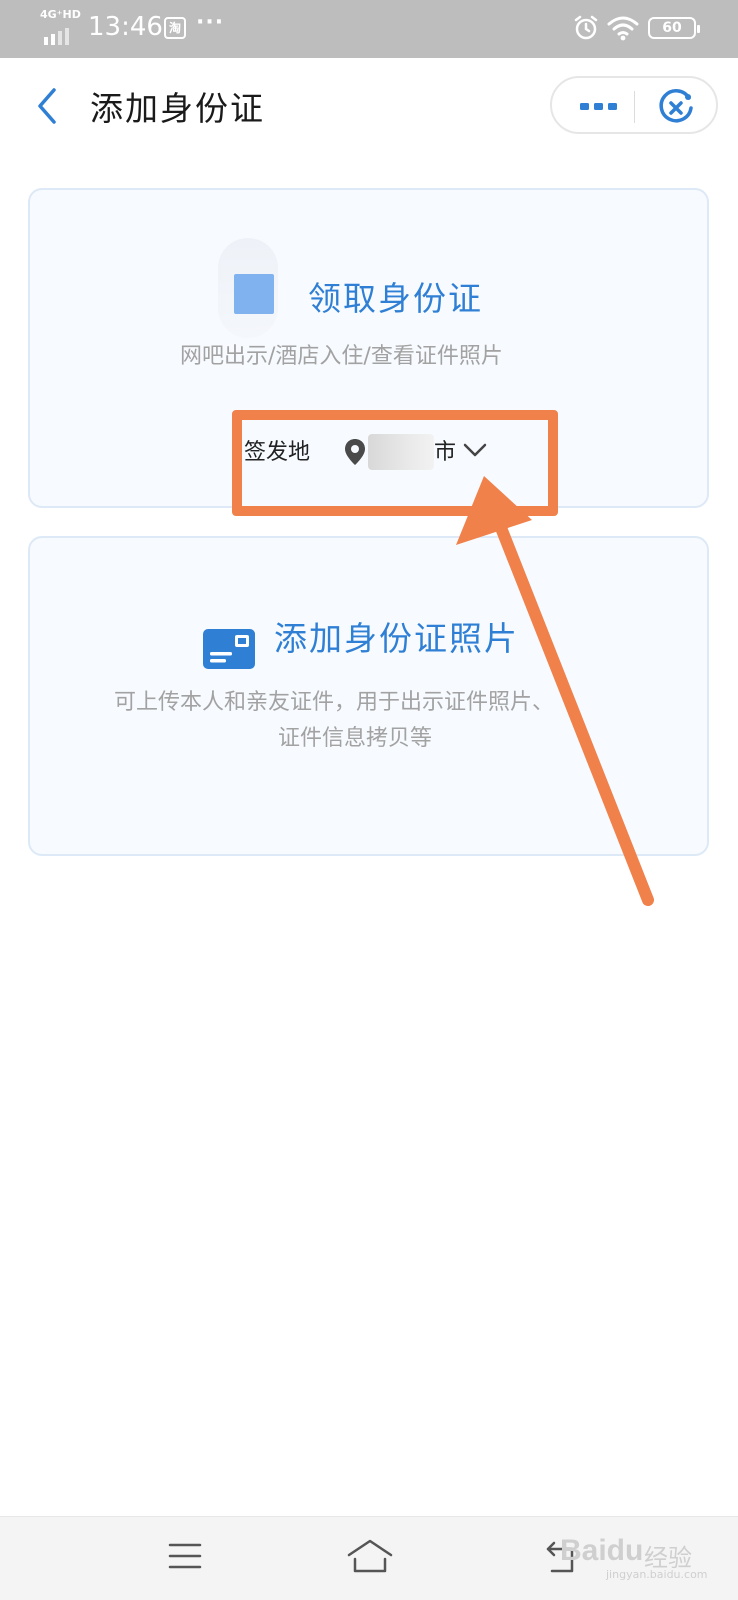 This screenshot has height=1600, width=738. What do you see at coordinates (369, 108) in the screenshot?
I see `page-header: 添加身份证` at bounding box center [369, 108].